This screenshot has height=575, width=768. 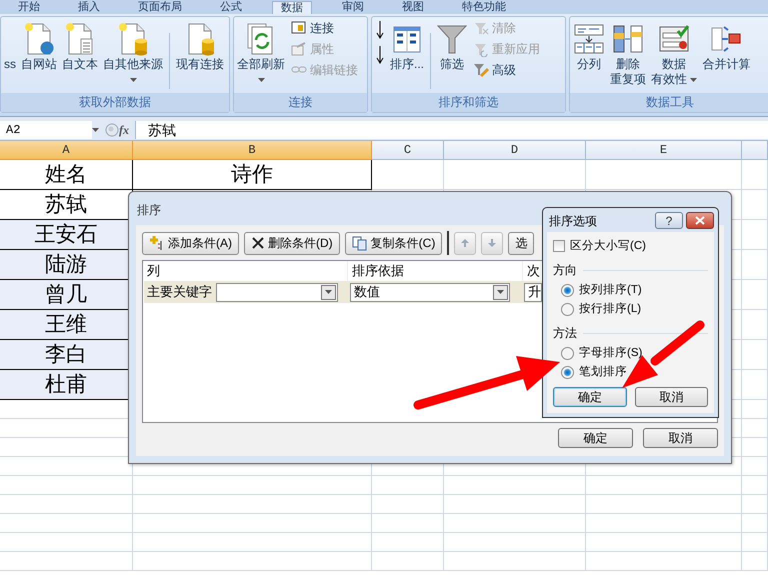 I want to click on group-title: 获取外部数据, so click(x=115, y=102).